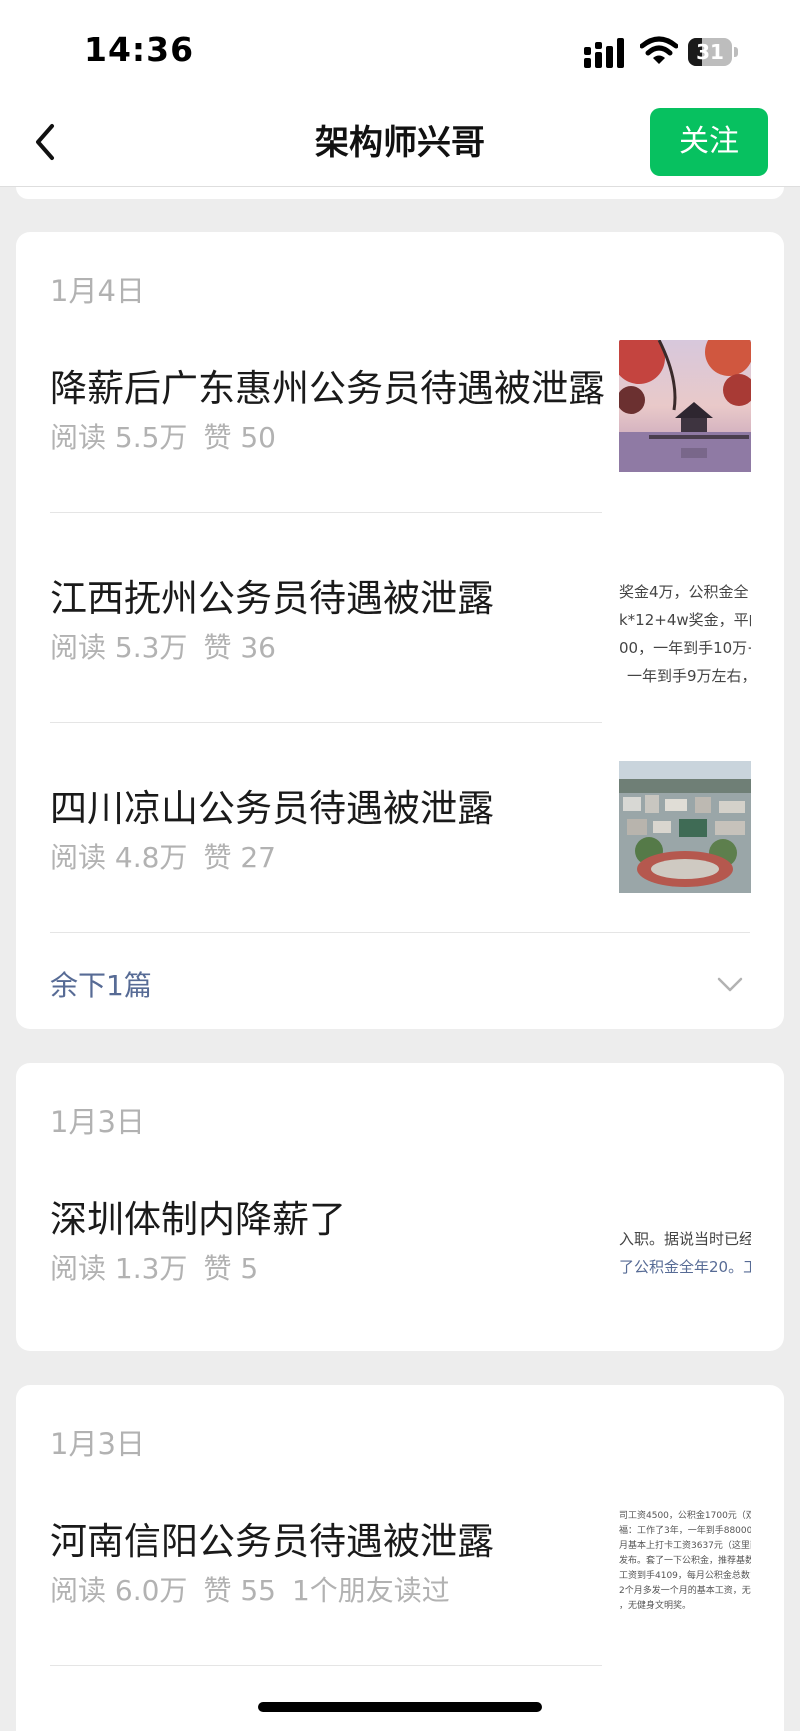  What do you see at coordinates (370, 1590) in the screenshot?
I see `friends-read: 1个朋友读过` at bounding box center [370, 1590].